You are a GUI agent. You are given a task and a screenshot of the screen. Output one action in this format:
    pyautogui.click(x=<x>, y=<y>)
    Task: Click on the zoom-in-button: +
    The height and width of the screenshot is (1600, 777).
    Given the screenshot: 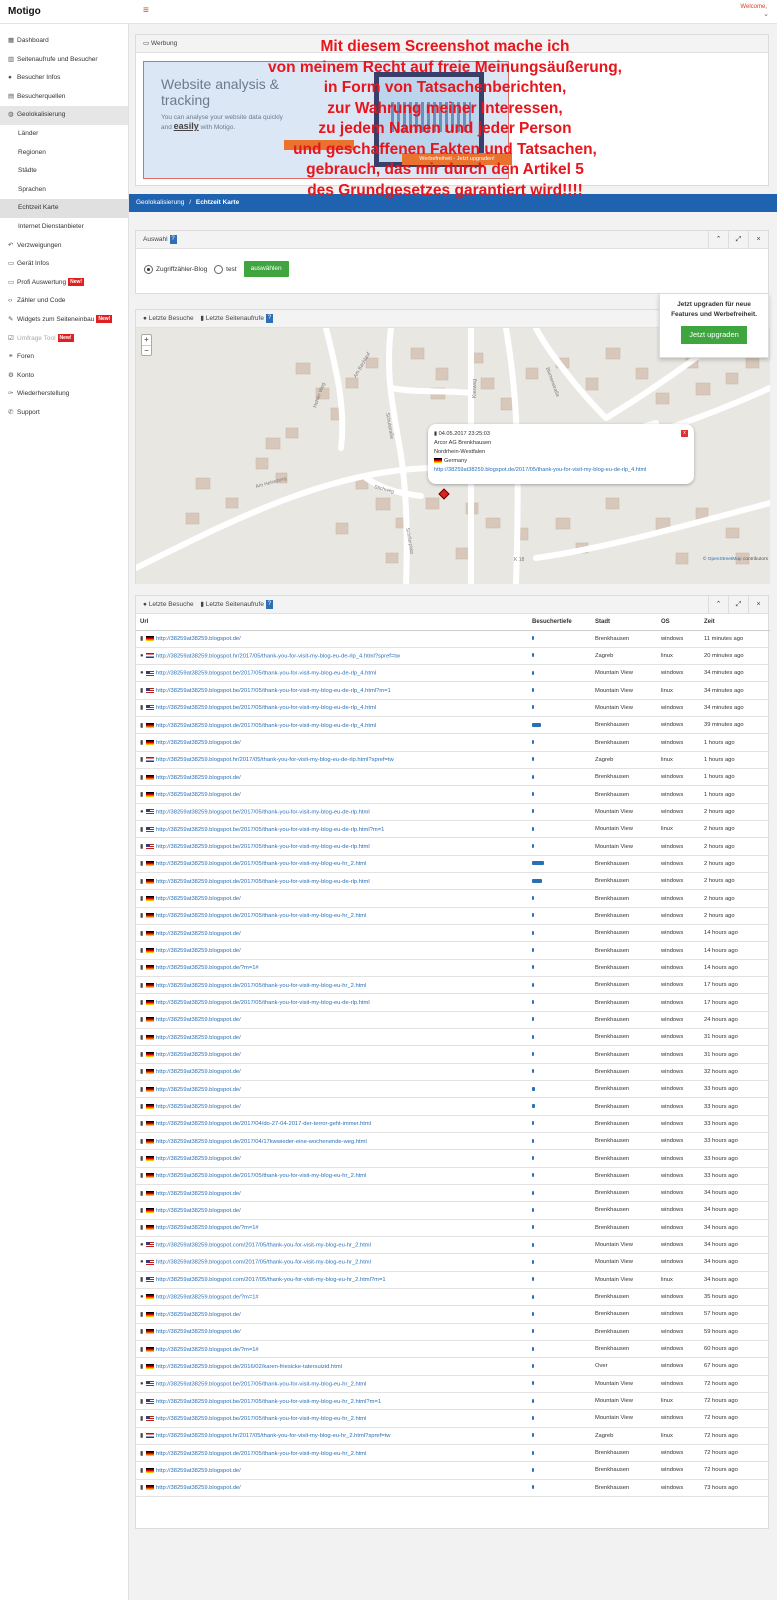 What is the action you would take?
    pyautogui.click(x=146, y=340)
    